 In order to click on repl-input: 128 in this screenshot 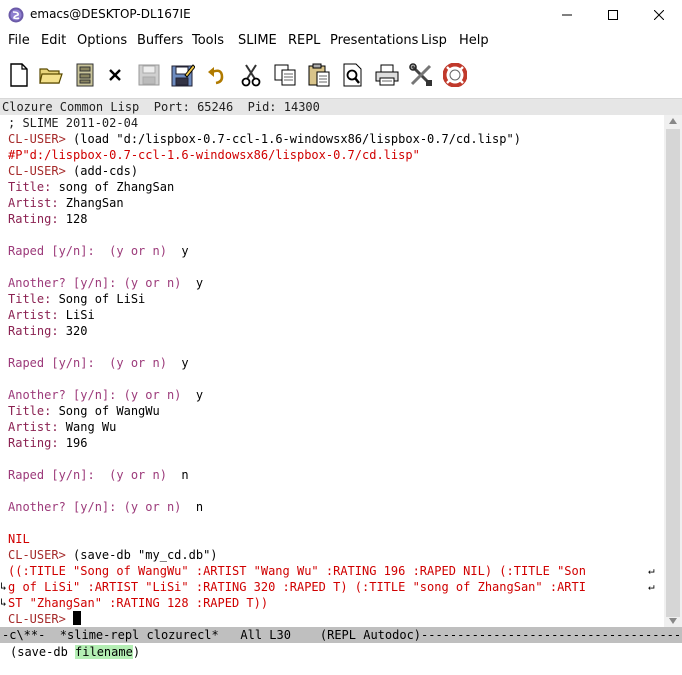, I will do `click(76, 219)`.